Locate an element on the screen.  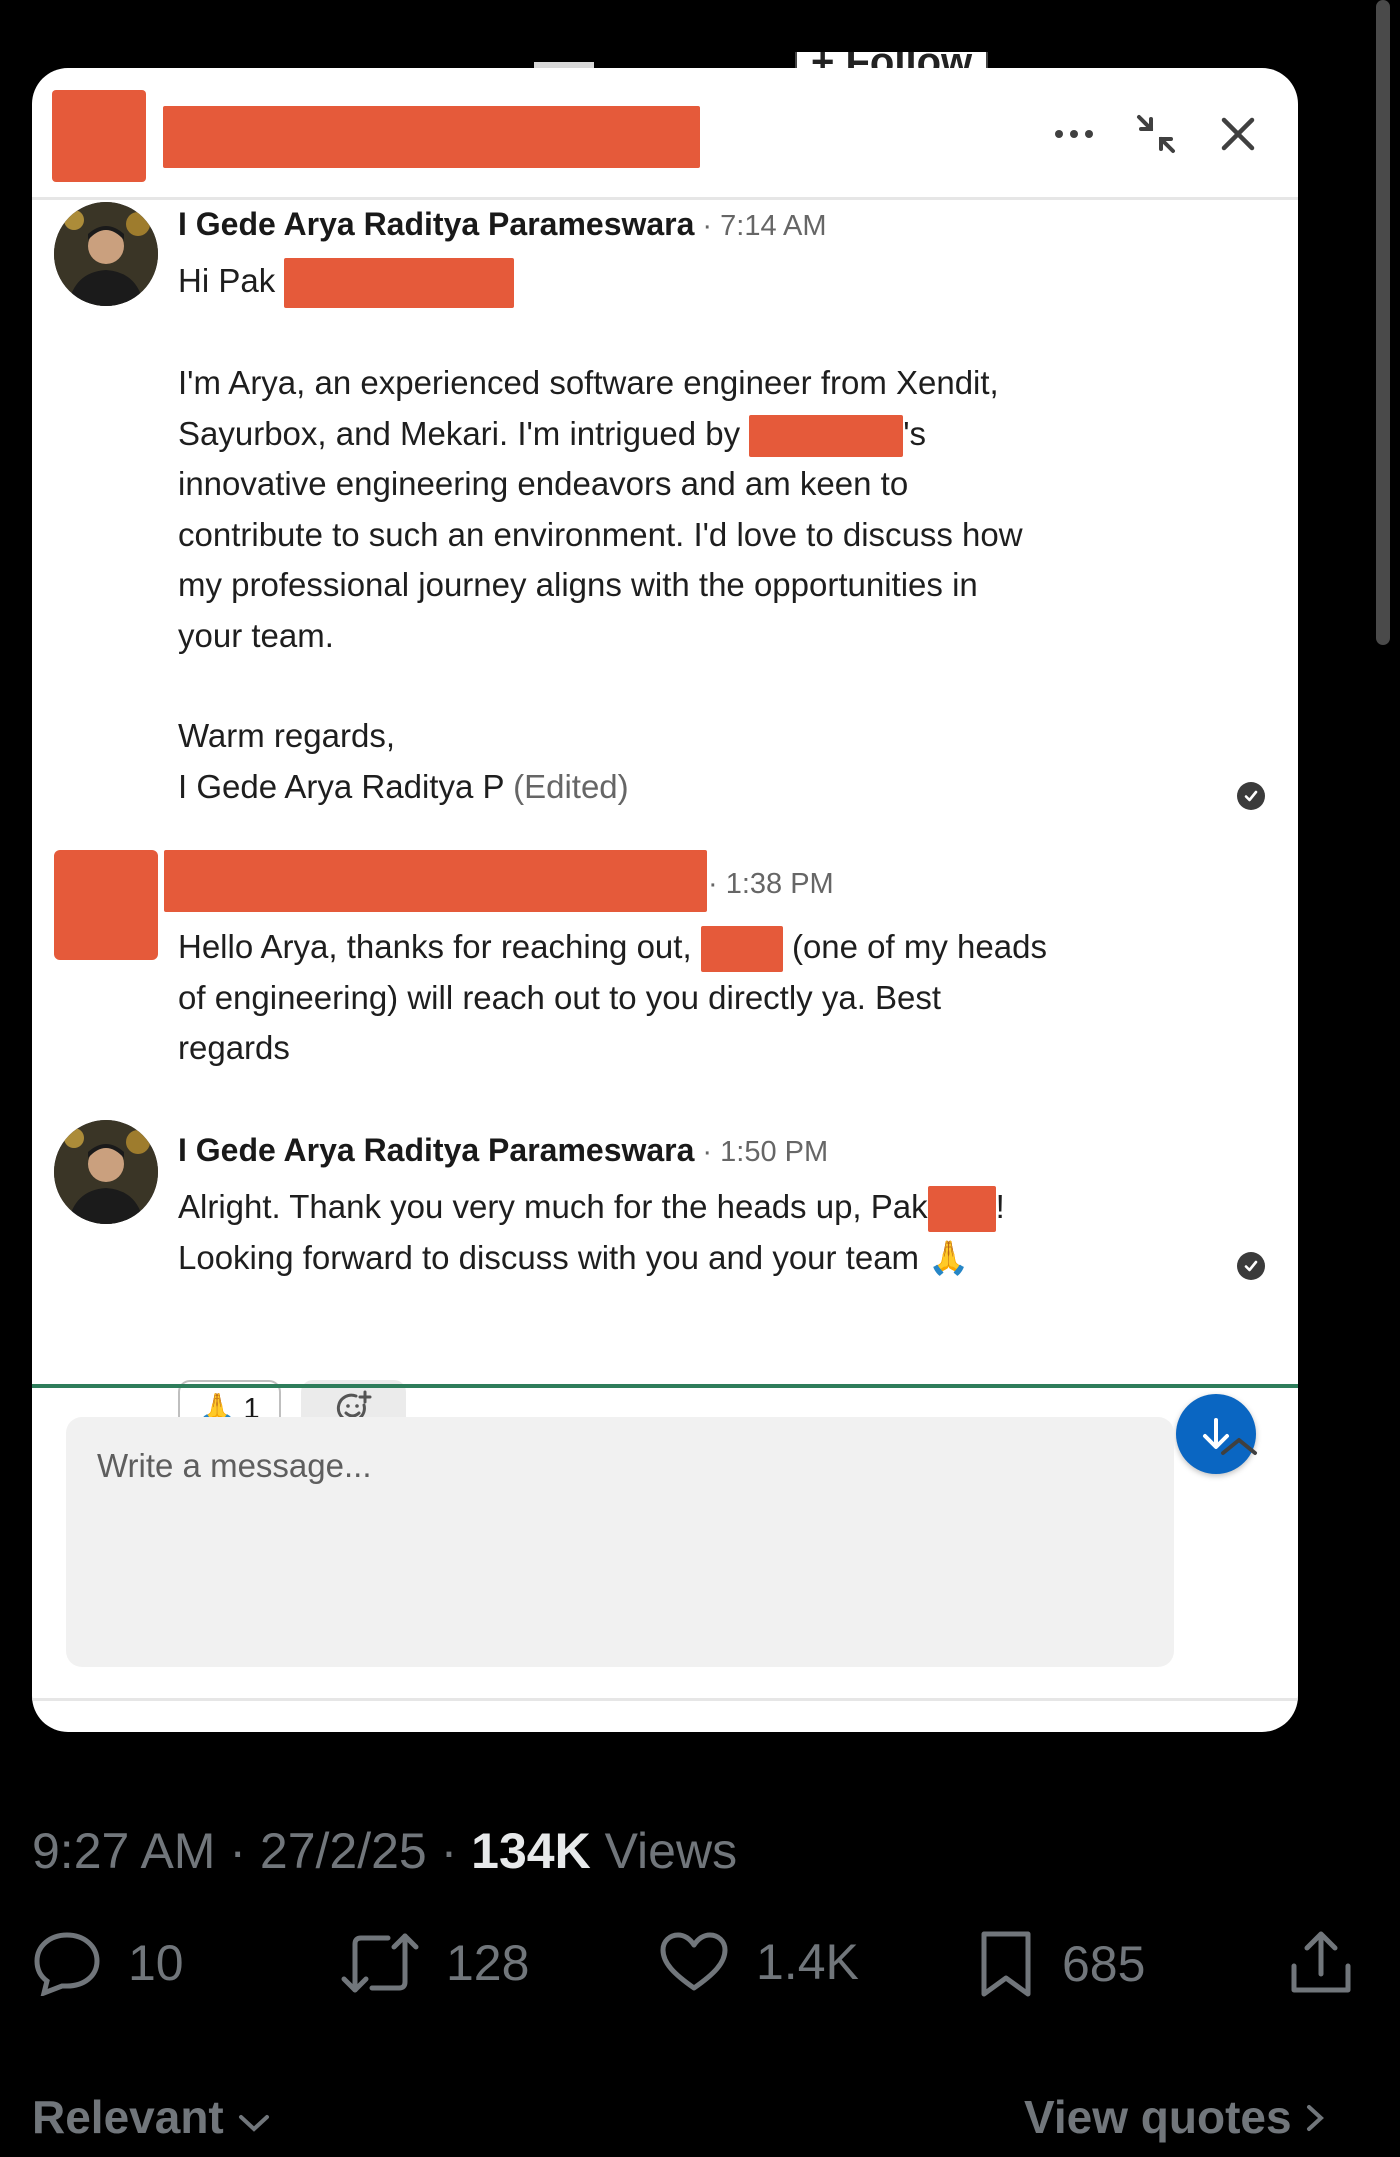
reply-button: 10 is located at coordinates (108, 1963).